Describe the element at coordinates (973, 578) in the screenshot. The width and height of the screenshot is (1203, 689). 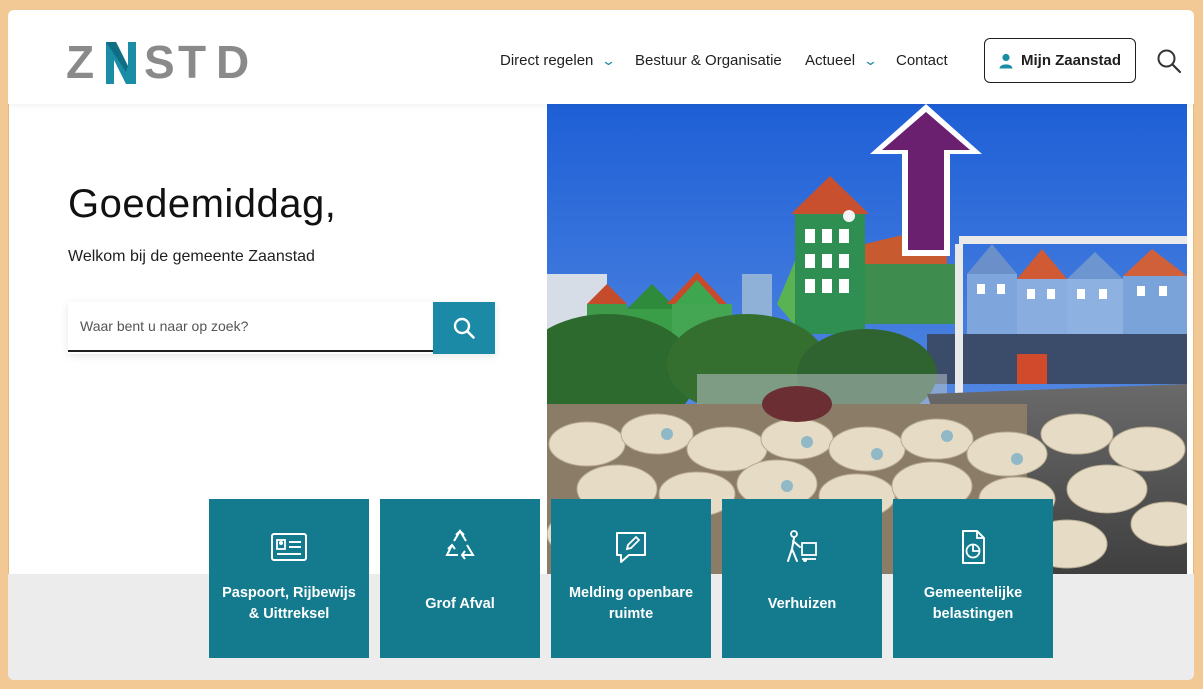
I see `tile-gemeentelijke-belastingen: Gemeentelijke belastingen` at that location.